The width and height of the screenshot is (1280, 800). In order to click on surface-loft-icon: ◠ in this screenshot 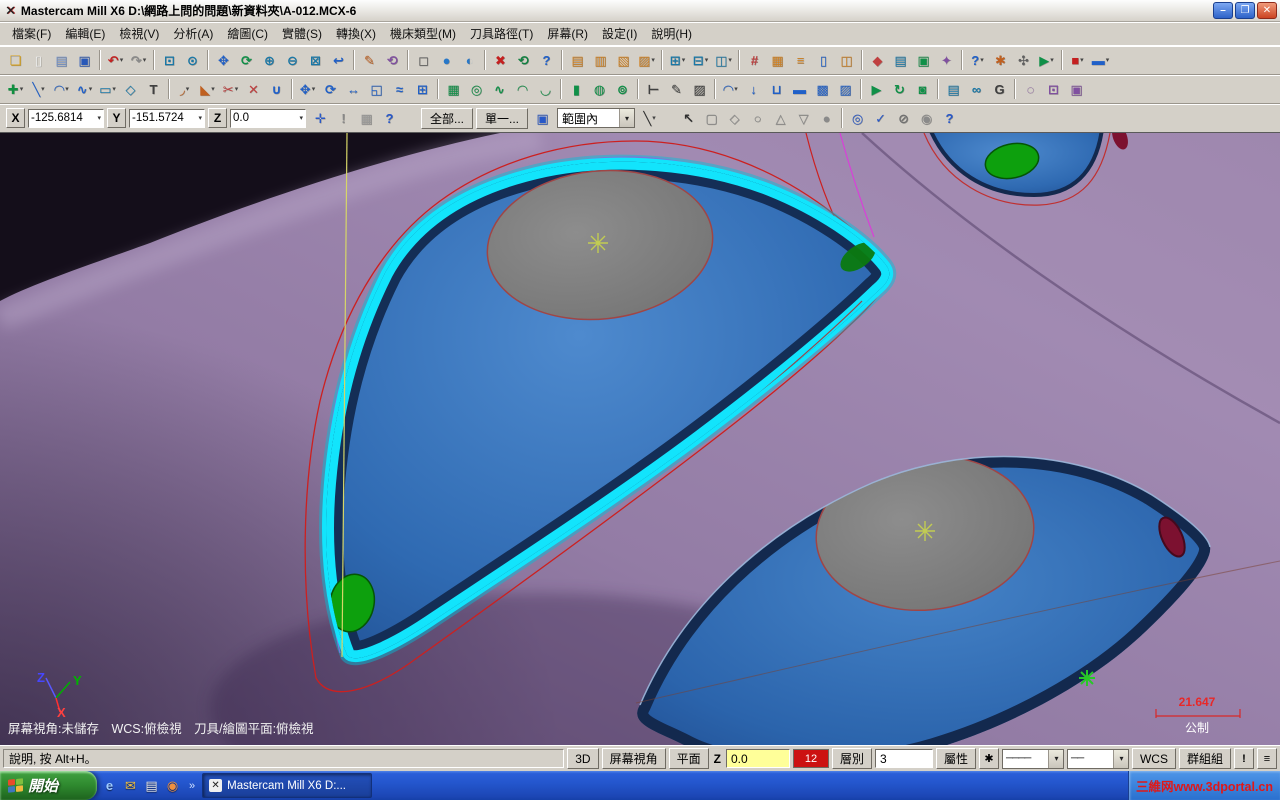, I will do `click(522, 89)`.